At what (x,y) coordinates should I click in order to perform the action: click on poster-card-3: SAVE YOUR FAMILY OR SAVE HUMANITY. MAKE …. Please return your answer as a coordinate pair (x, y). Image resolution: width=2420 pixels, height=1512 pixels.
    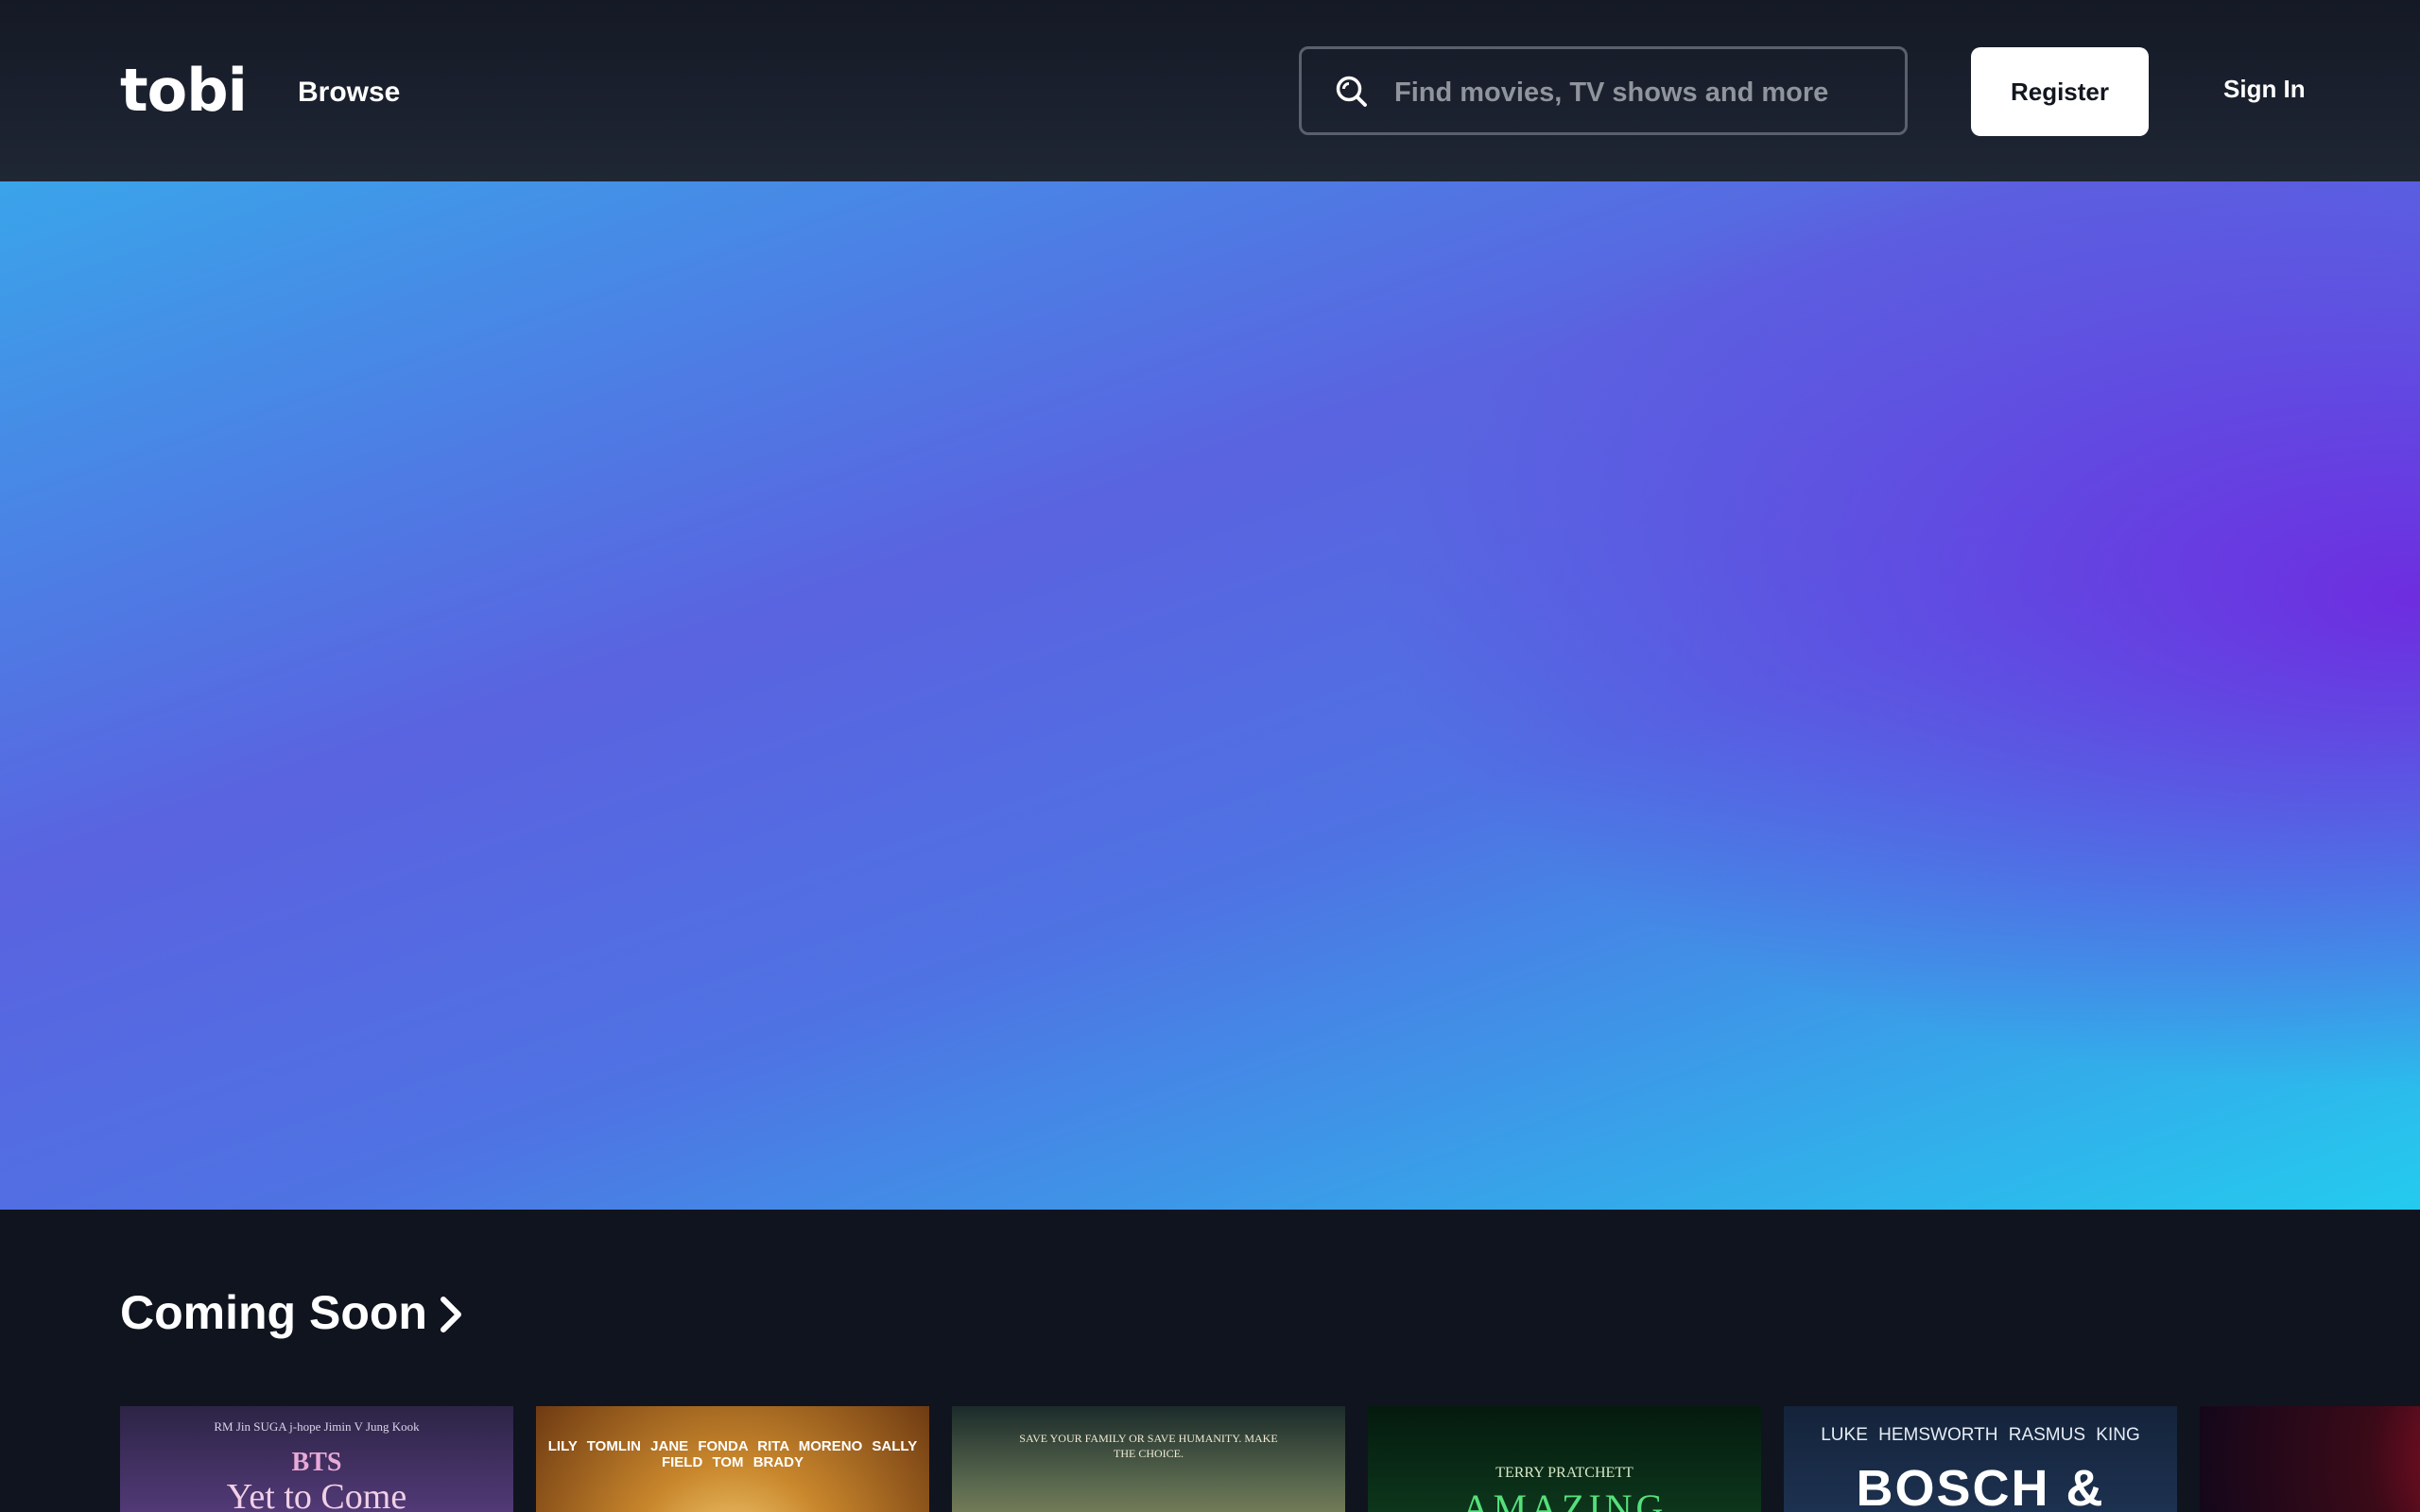
    Looking at the image, I should click on (1148, 1459).